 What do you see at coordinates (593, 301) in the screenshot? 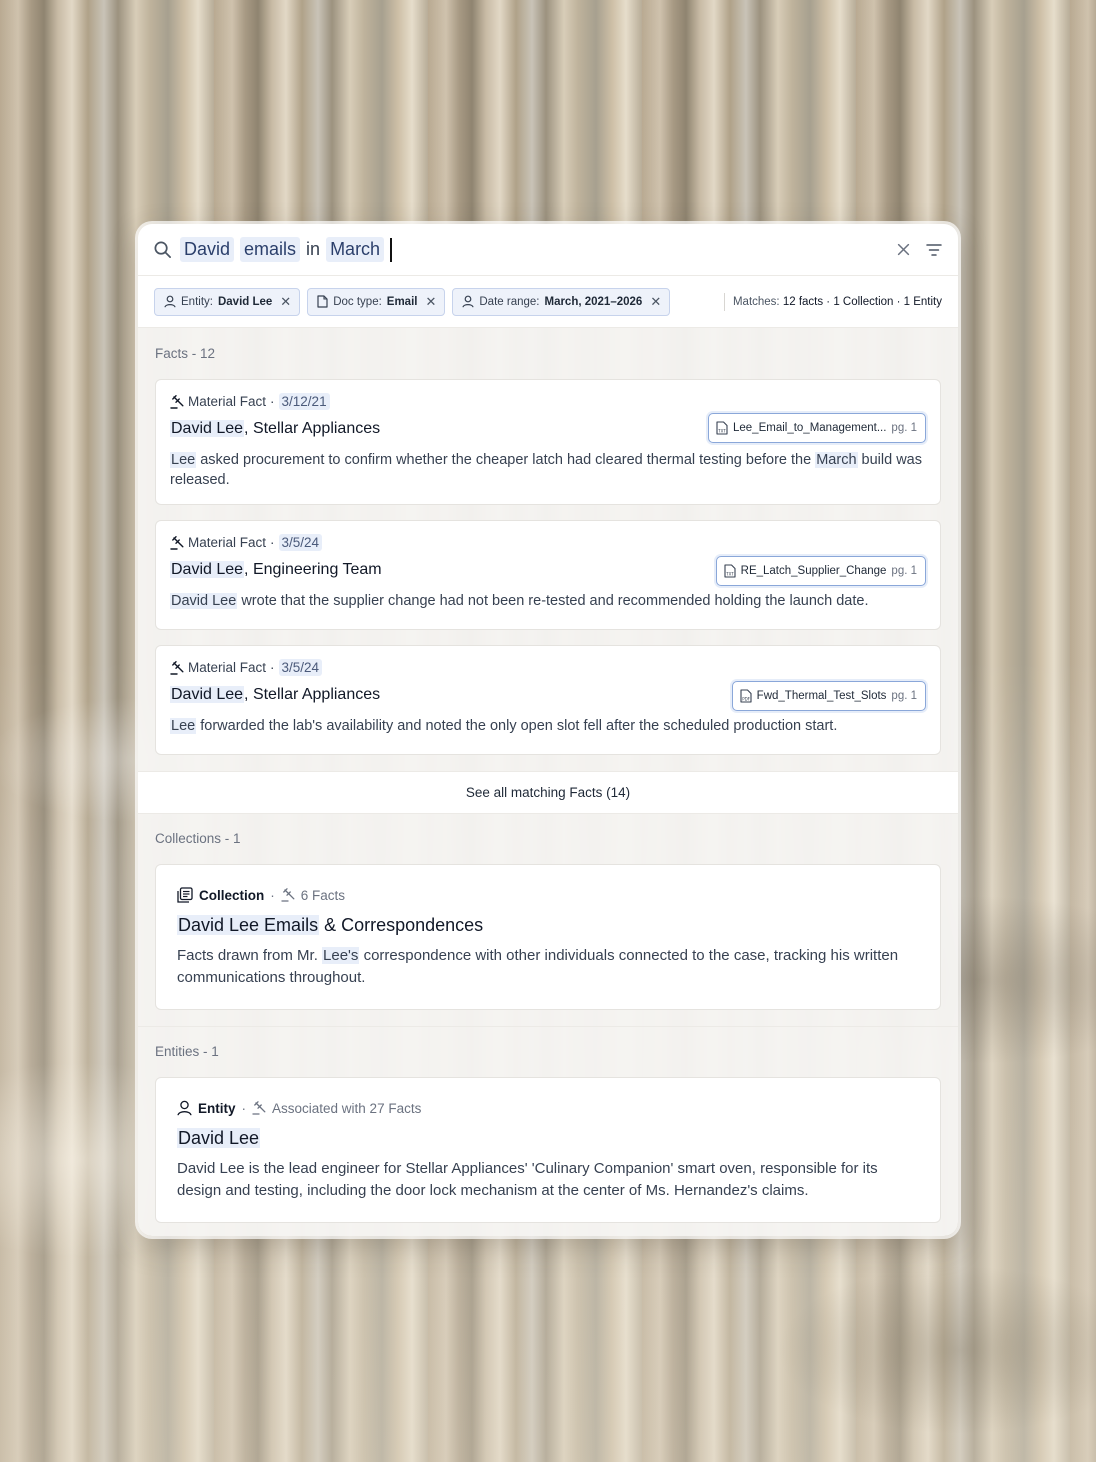
I see `chip-value: March, 2021–2026` at bounding box center [593, 301].